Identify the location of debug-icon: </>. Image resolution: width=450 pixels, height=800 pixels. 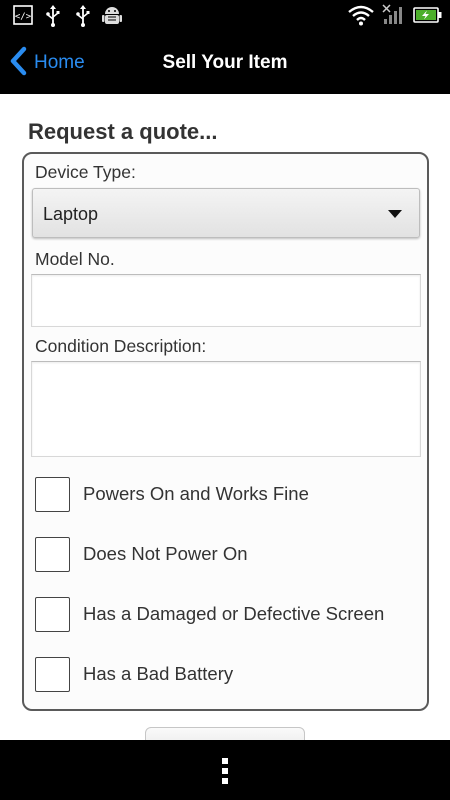
(23, 17).